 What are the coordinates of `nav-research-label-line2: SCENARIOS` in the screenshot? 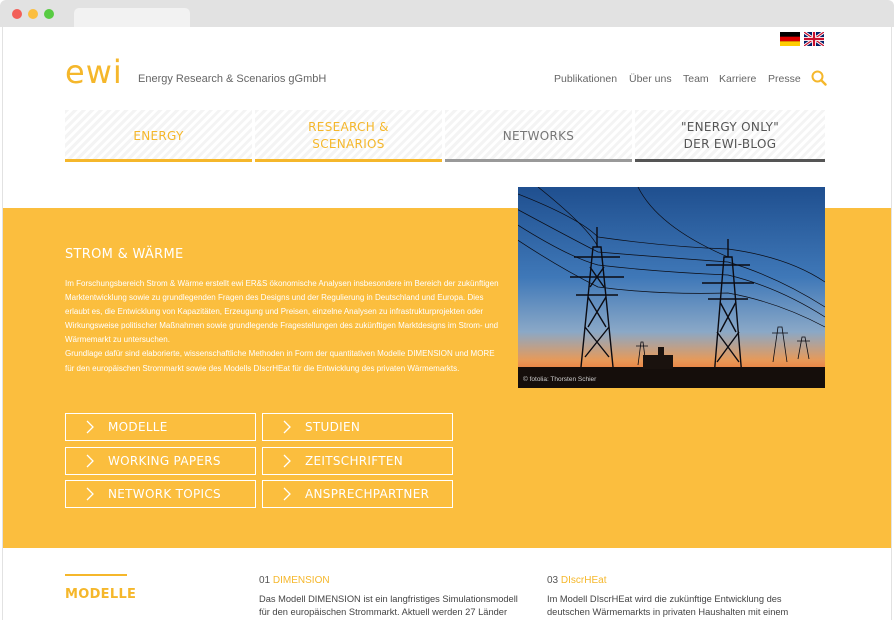 It's located at (348, 144).